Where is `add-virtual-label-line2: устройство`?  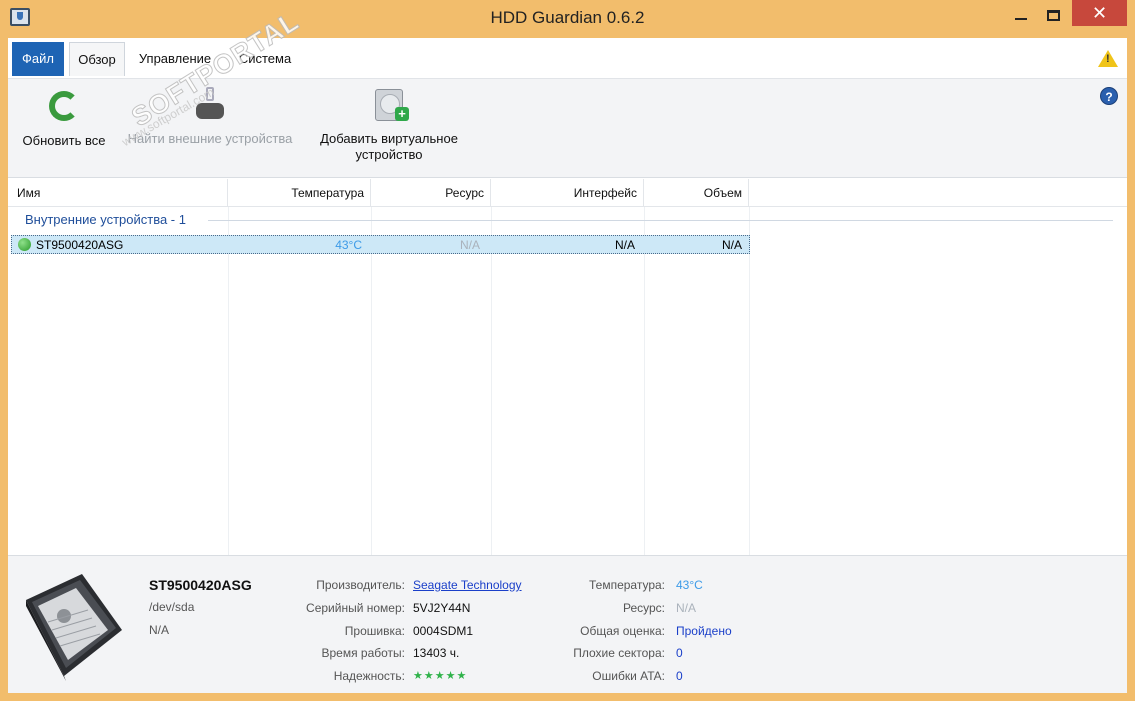
add-virtual-label-line2: устройство is located at coordinates (389, 154).